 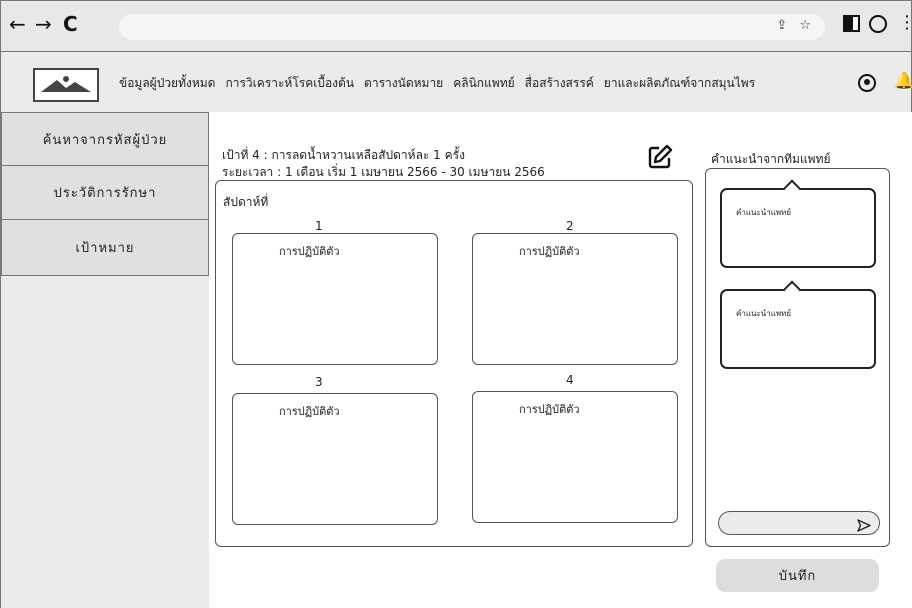 I want to click on advice-message-input, so click(x=799, y=523).